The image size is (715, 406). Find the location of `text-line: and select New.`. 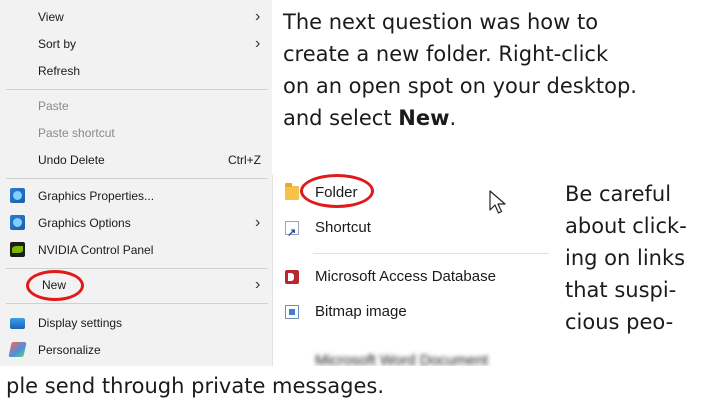

text-line: and select New. is located at coordinates (460, 118).